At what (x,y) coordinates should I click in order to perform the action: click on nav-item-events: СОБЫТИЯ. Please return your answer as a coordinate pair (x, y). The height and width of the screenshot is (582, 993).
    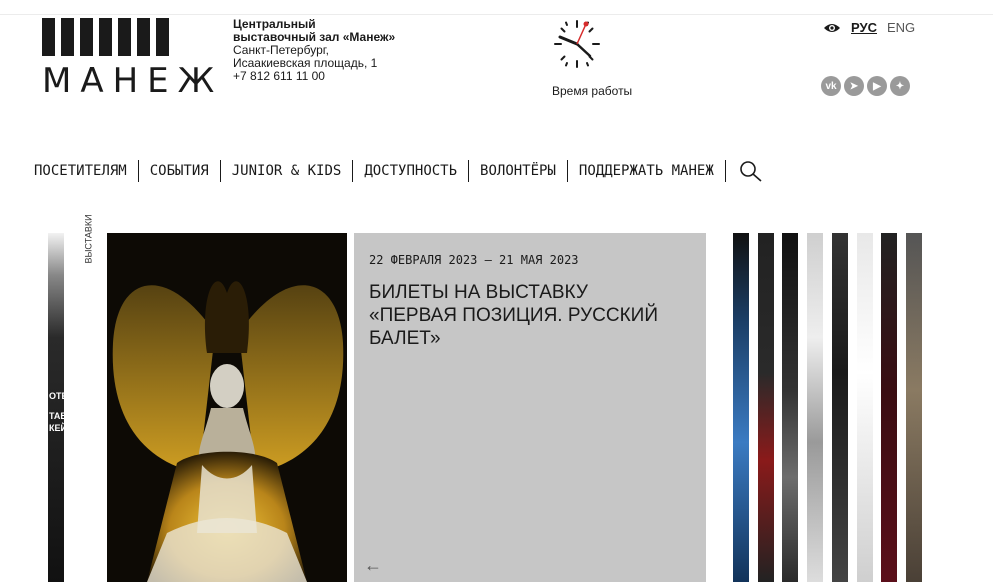
    Looking at the image, I should click on (179, 171).